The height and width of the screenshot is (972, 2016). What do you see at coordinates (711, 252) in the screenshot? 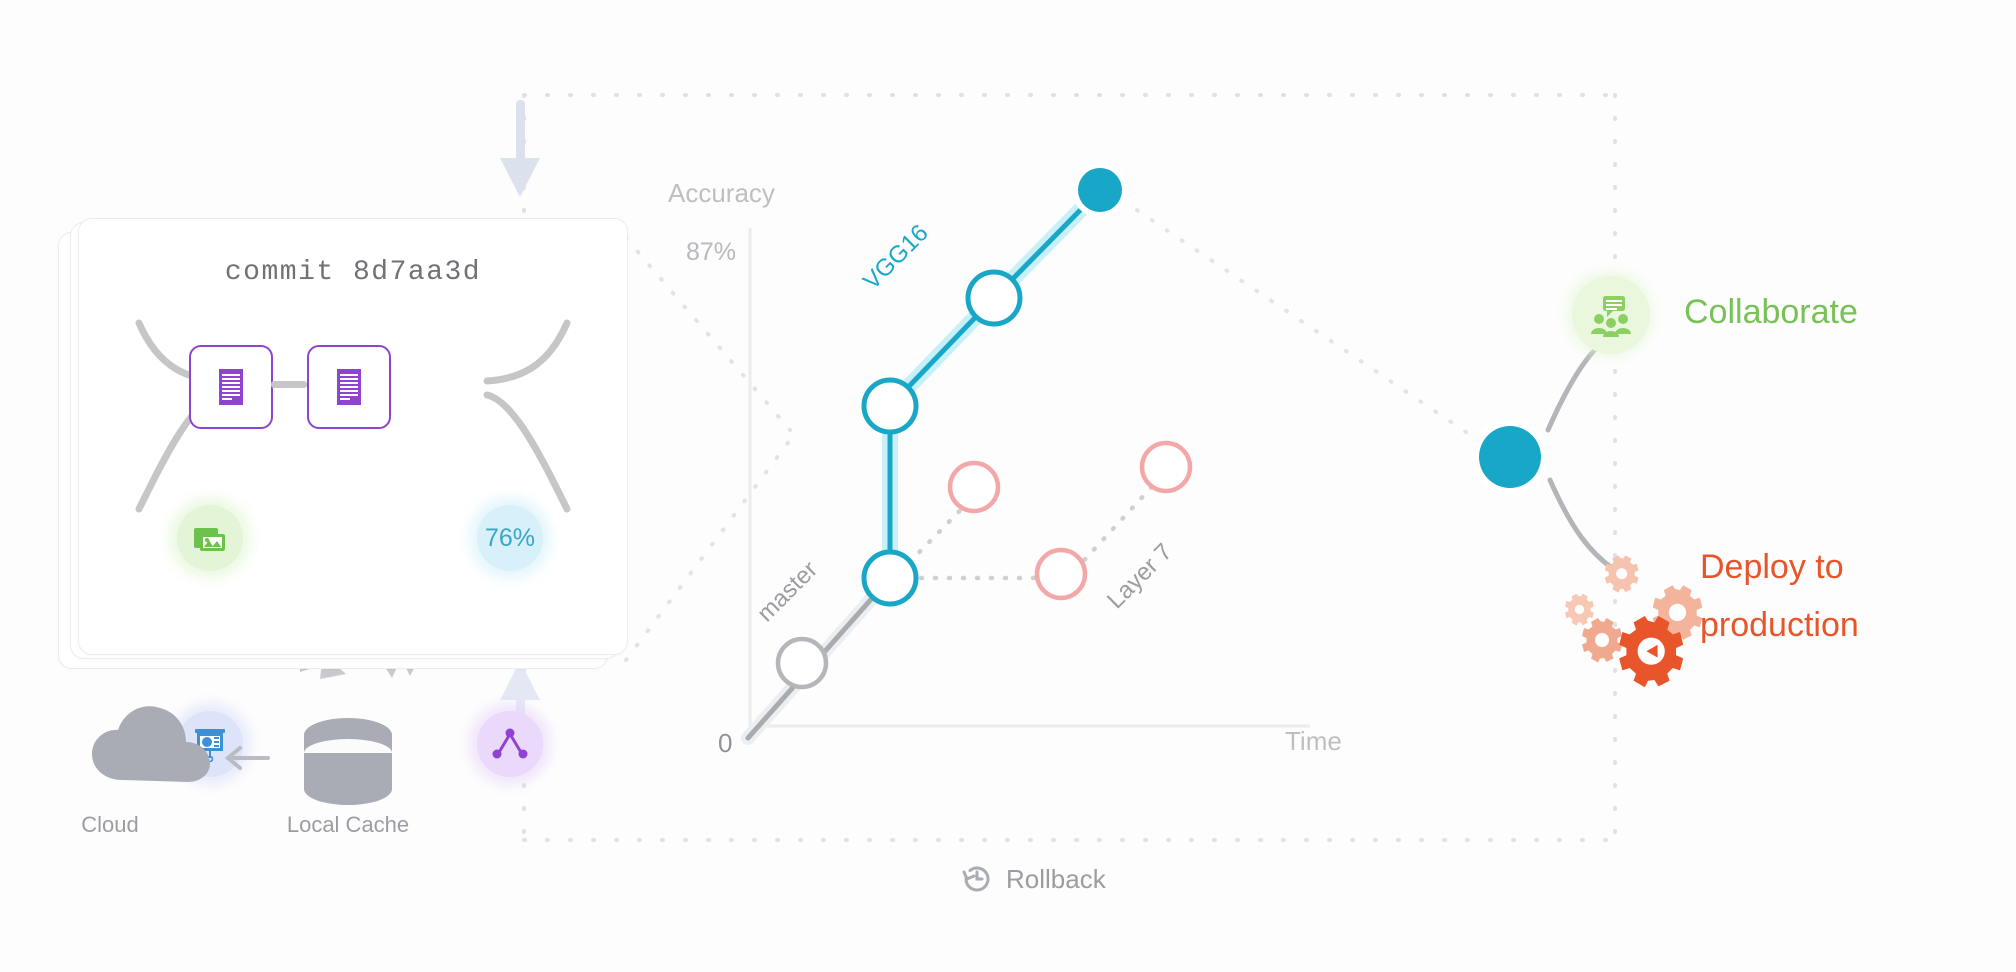
I see `y-axis-tick-87: 87%` at bounding box center [711, 252].